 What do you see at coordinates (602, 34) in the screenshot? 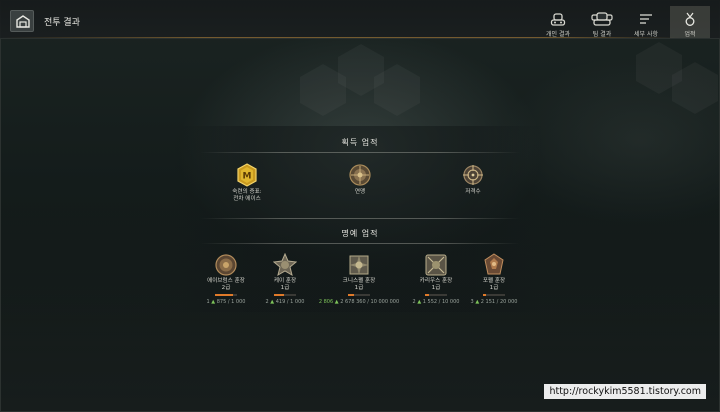
I see `tab-label: 팀 결과` at bounding box center [602, 34].